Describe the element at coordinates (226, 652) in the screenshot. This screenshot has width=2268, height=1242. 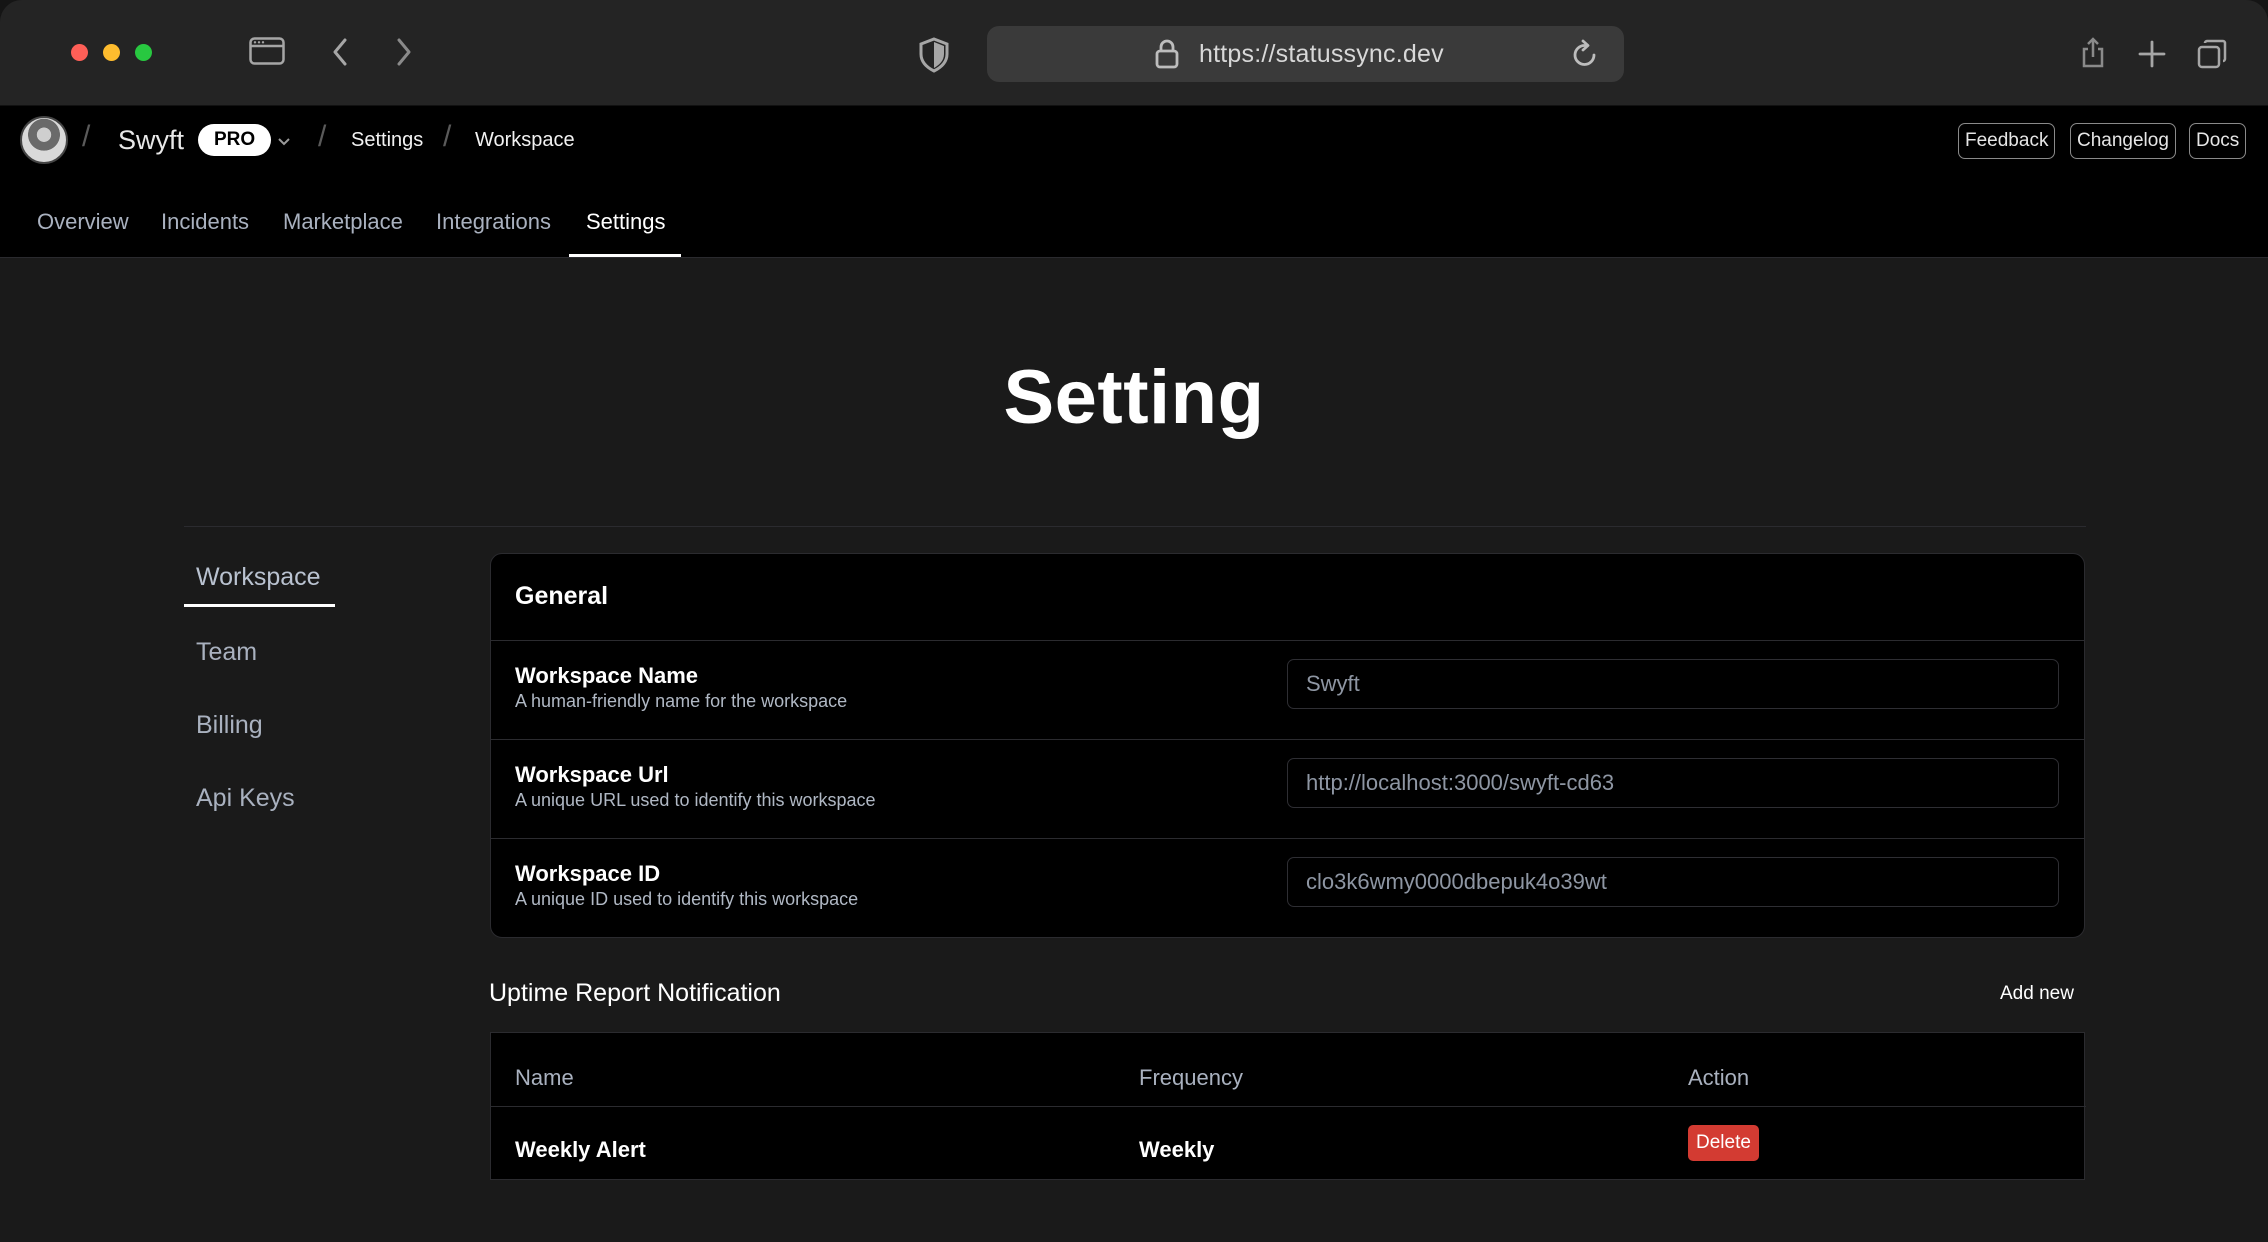
I see `sidenav-item-team: Team` at that location.